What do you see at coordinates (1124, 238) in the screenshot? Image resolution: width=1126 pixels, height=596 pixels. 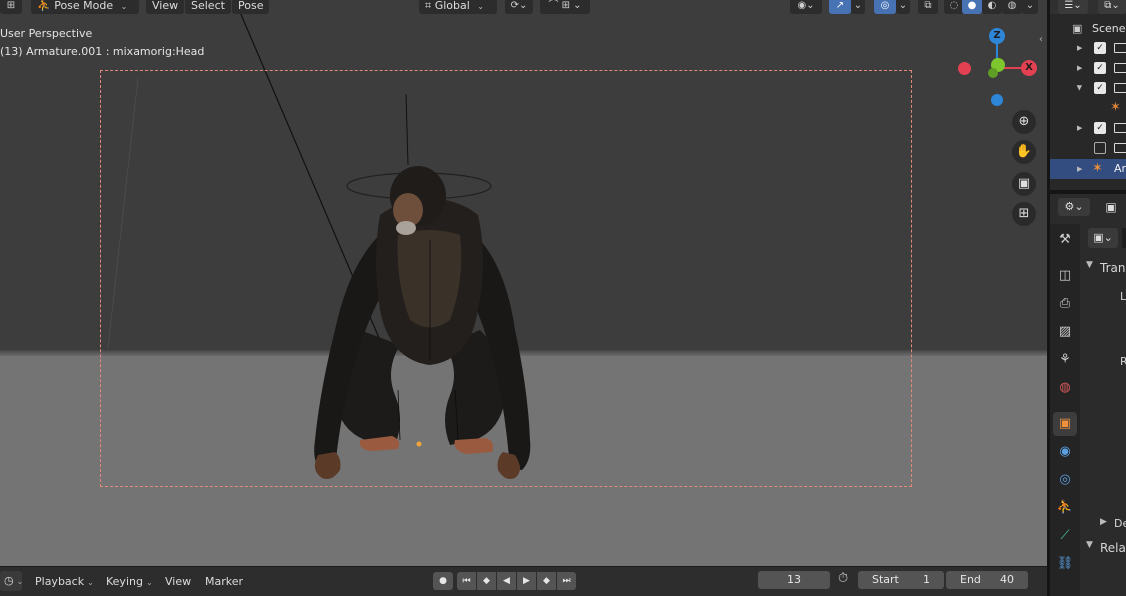 I see `object-name-field` at bounding box center [1124, 238].